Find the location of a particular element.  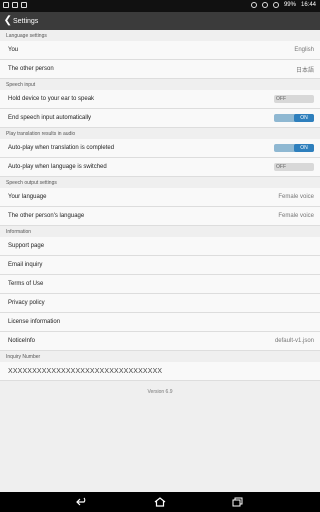

inquiry-number: XXXXXXXXXXXXXXXXXXXXXXXXXXXXXXXX is located at coordinates (160, 371).